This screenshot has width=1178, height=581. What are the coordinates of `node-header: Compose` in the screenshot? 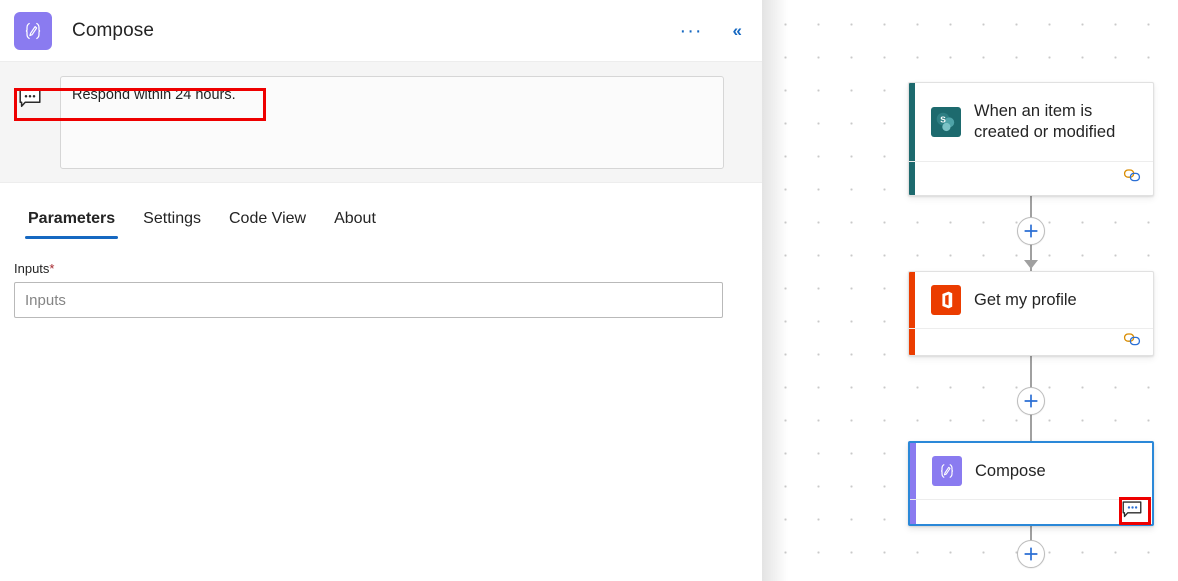 It's located at (1031, 471).